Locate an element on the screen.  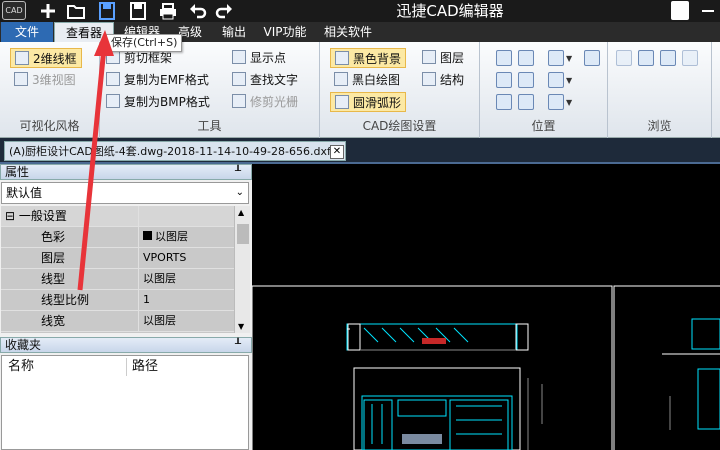
cabinet-elevation-top is located at coordinates (437, 337).